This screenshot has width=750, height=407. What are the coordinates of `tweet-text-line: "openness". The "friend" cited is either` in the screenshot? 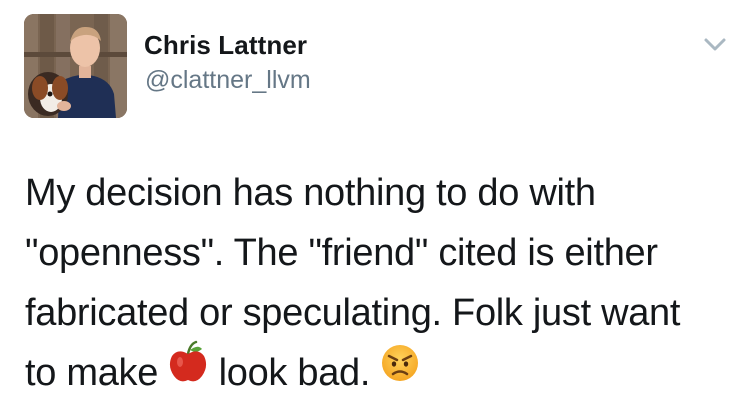 It's located at (341, 253).